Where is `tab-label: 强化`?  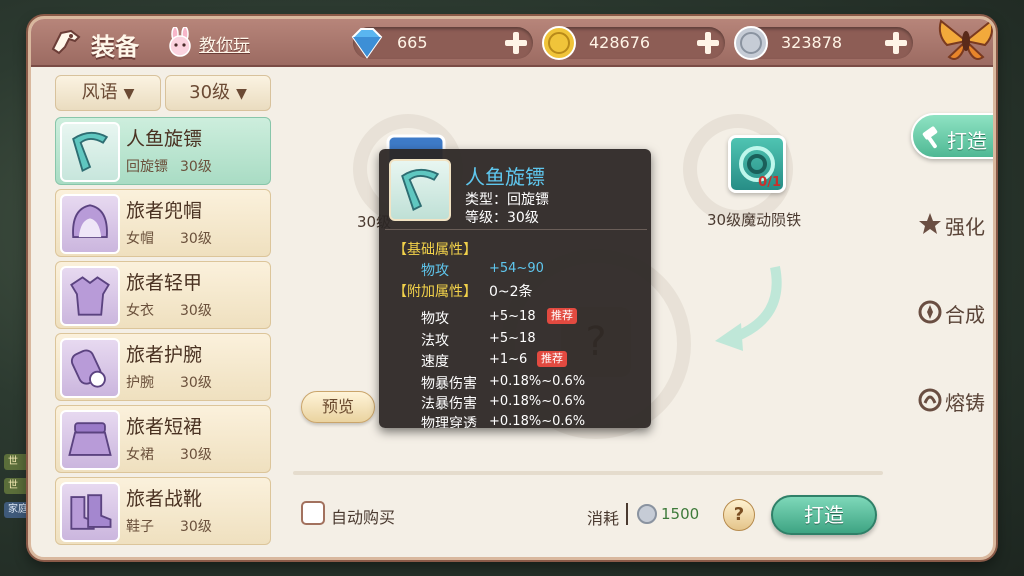
tab-label: 强化 is located at coordinates (965, 227).